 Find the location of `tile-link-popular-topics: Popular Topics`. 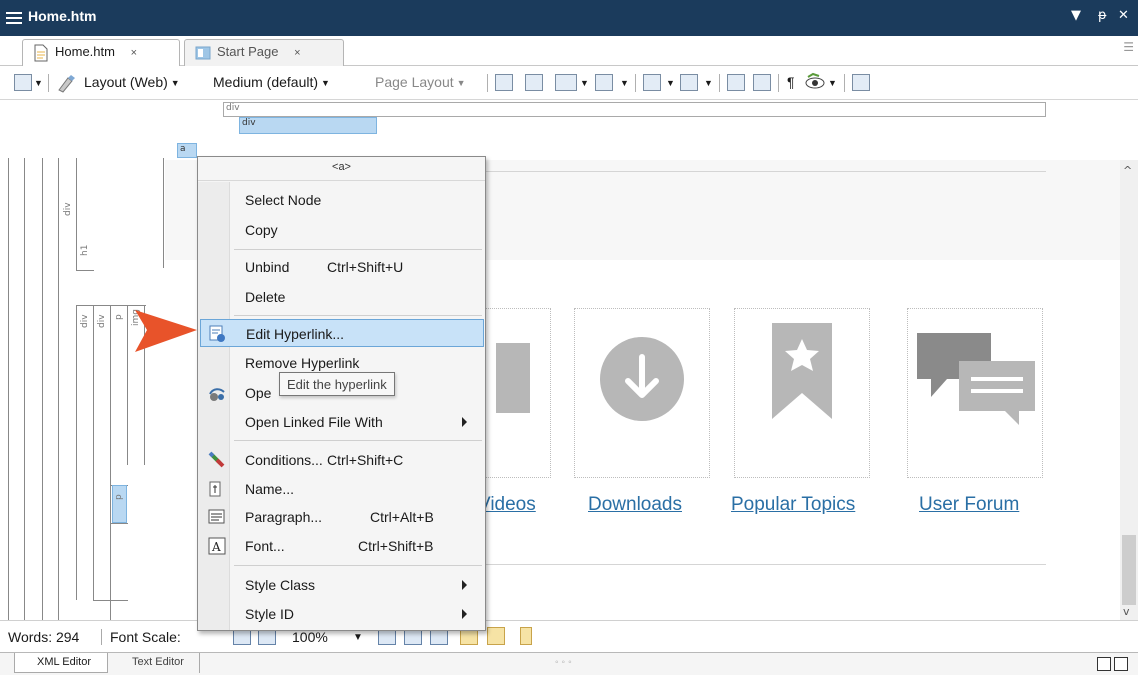

tile-link-popular-topics: Popular Topics is located at coordinates (793, 505).